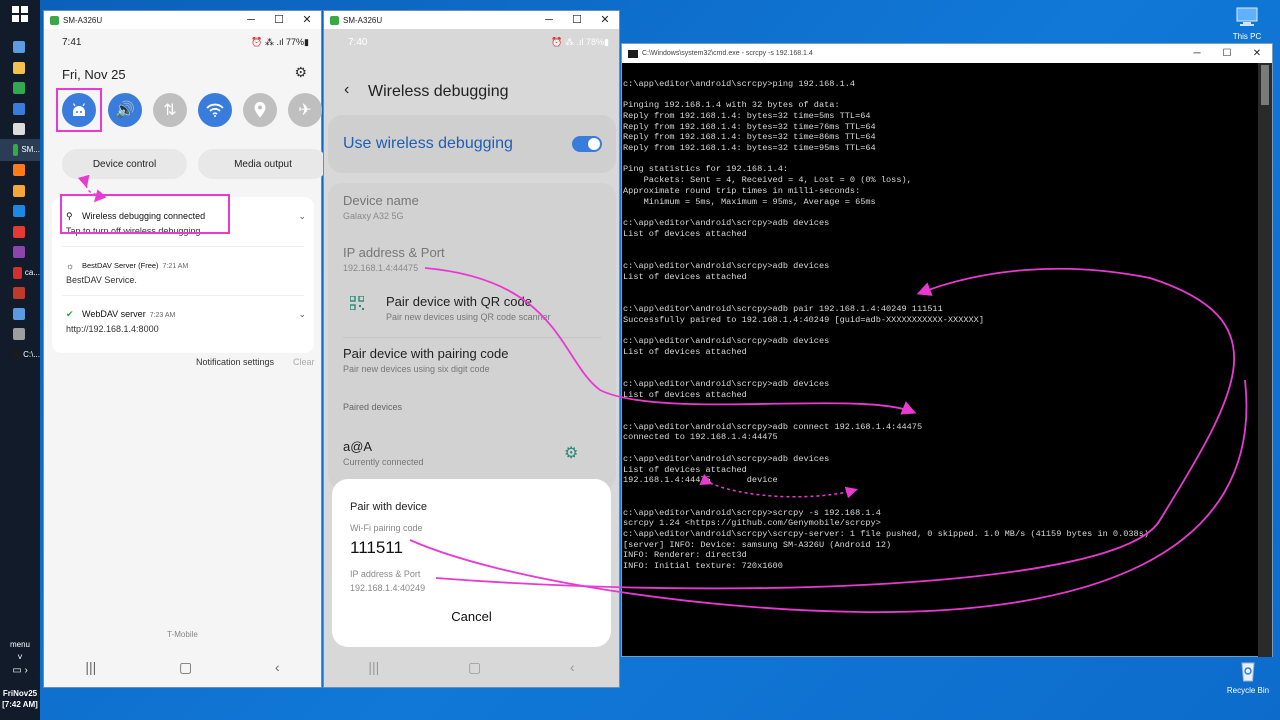  What do you see at coordinates (726, 341) in the screenshot?
I see `console-line: c:\app\editor\android\scrcpy>adb devices` at bounding box center [726, 341].